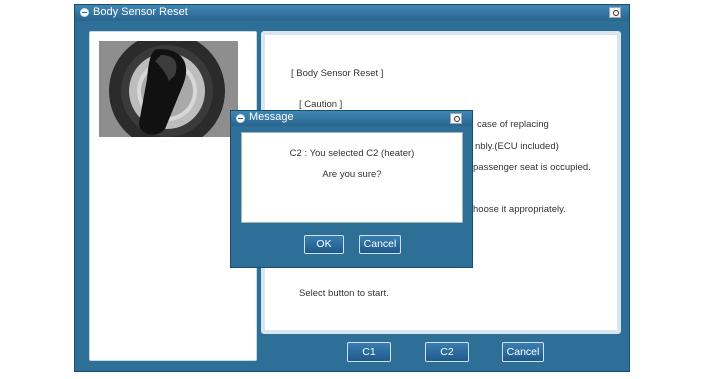  What do you see at coordinates (352, 13) in the screenshot?
I see `window-titlebar: Body Sensor Reset` at bounding box center [352, 13].